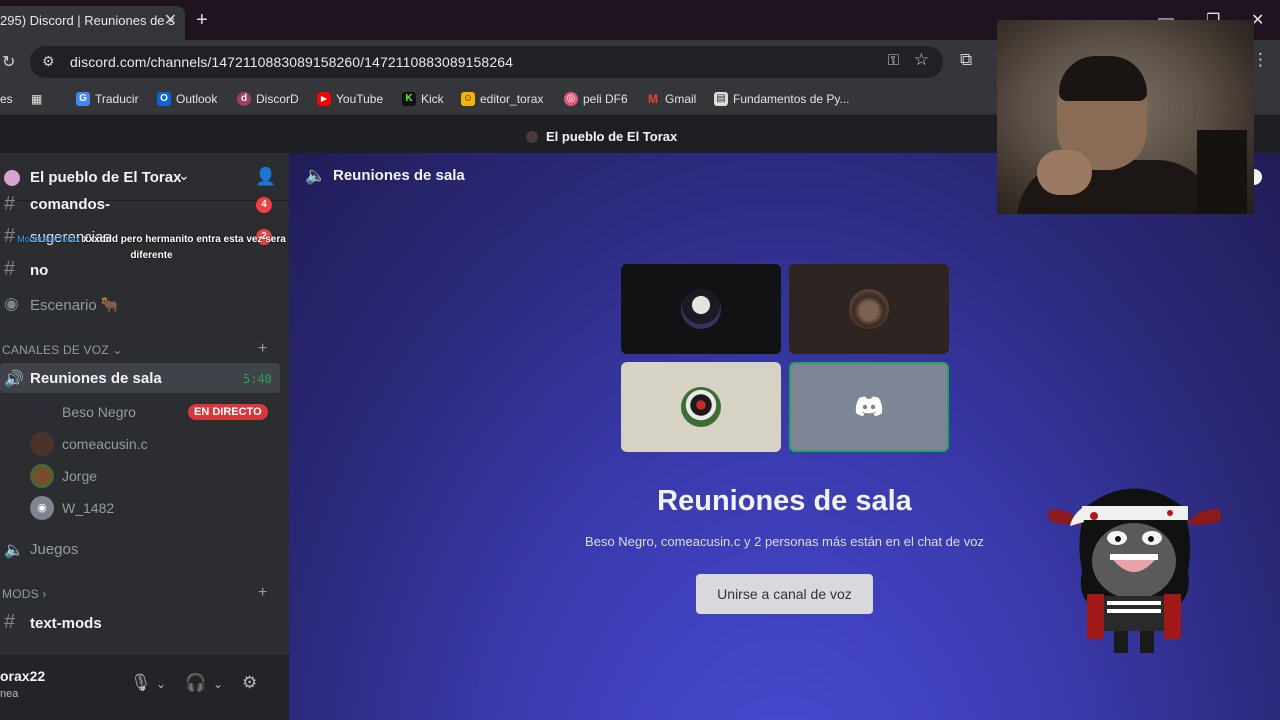  Describe the element at coordinates (88, 508) in the screenshot. I see `voice-user-name: W_1482` at that location.